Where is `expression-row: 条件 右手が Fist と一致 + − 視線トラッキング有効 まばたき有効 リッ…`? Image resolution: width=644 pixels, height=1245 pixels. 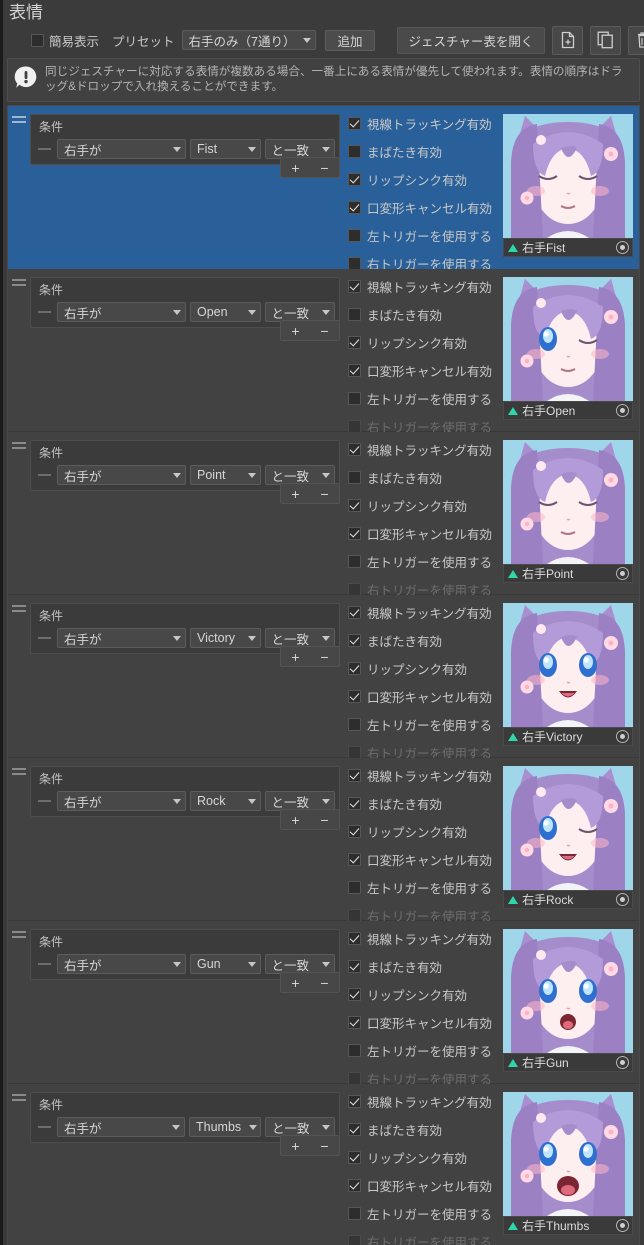 expression-row: 条件 右手が Fist と一致 + − 視線トラッキング有効 まばたき有効 リッ… is located at coordinates (323, 189).